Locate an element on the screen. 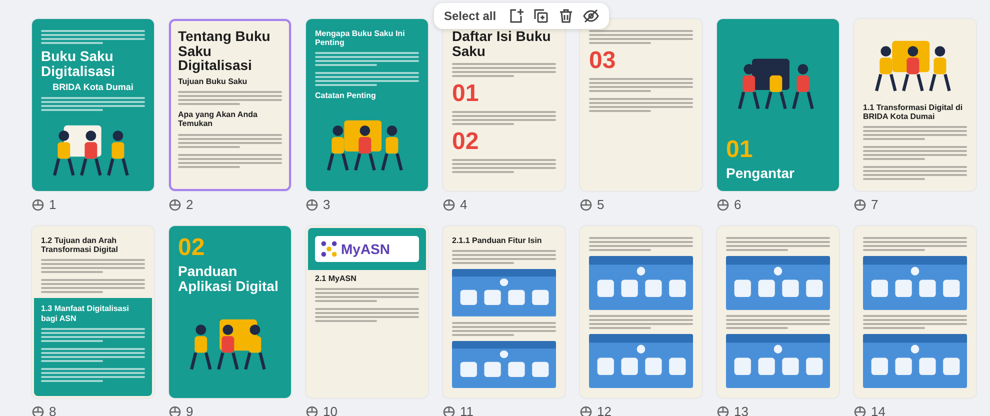 The width and height of the screenshot is (990, 416). section-heading: Mengapa Buku Saku Ini Penting is located at coordinates (360, 38).